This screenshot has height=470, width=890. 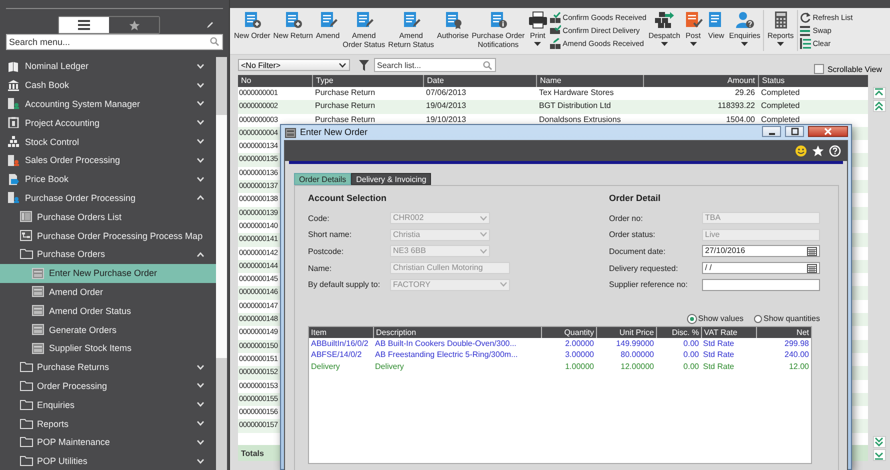 I want to click on edit-button, so click(x=210, y=25).